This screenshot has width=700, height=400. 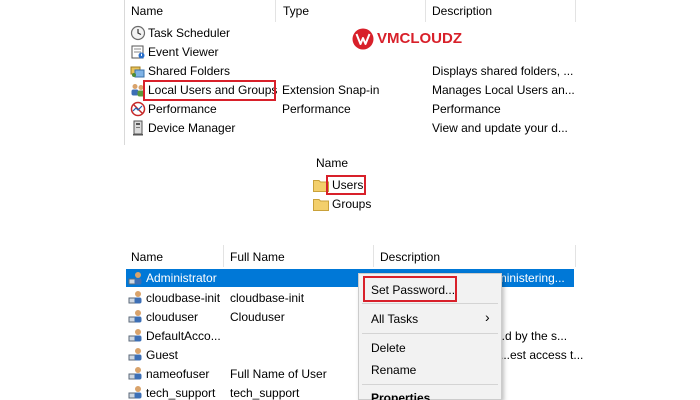 I want to click on list-item: Performance Performance Performance, so click(x=353, y=109).